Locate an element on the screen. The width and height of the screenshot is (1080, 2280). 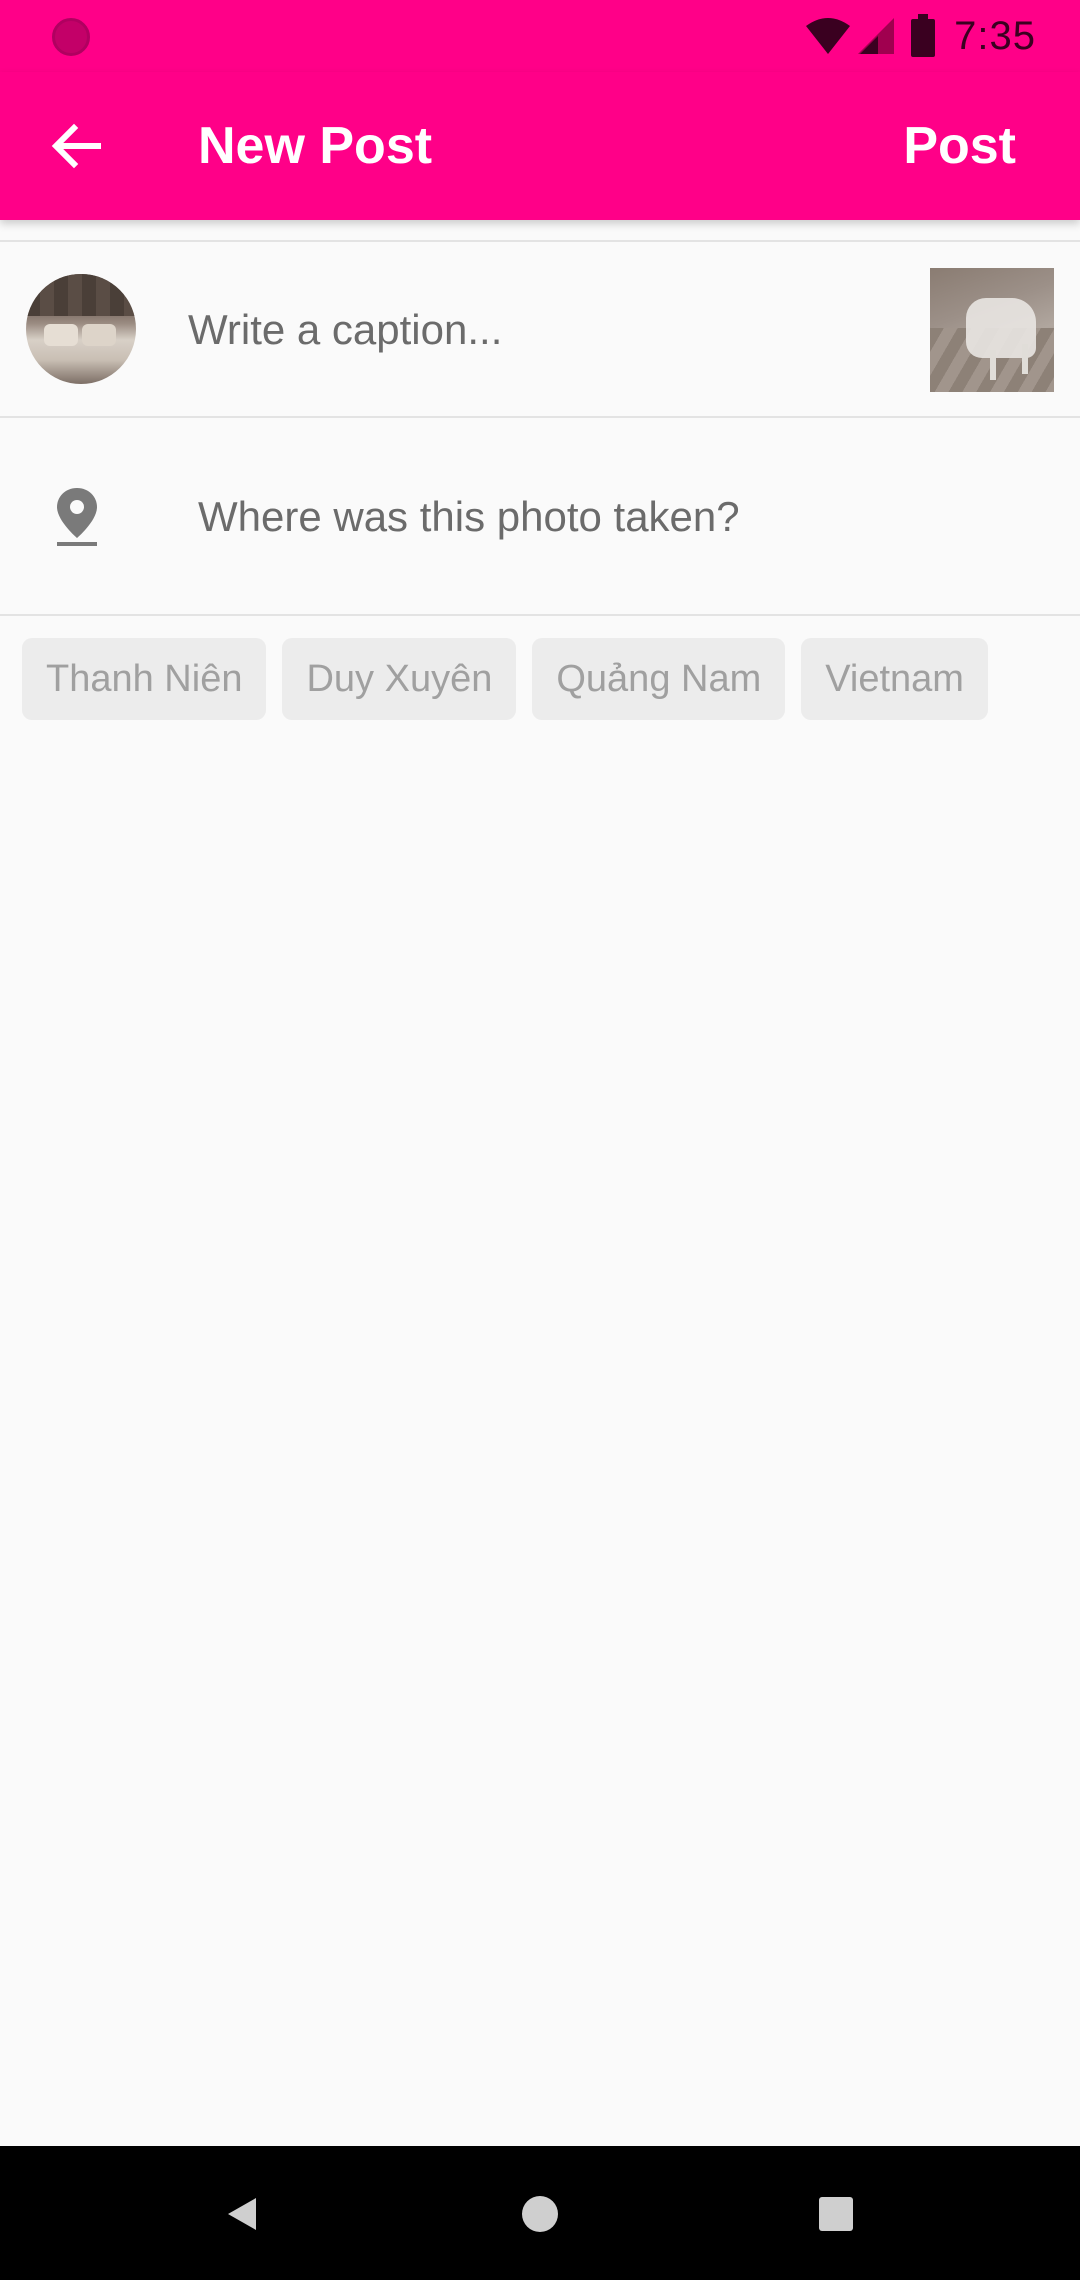
nav-home-button is located at coordinates (540, 2214).